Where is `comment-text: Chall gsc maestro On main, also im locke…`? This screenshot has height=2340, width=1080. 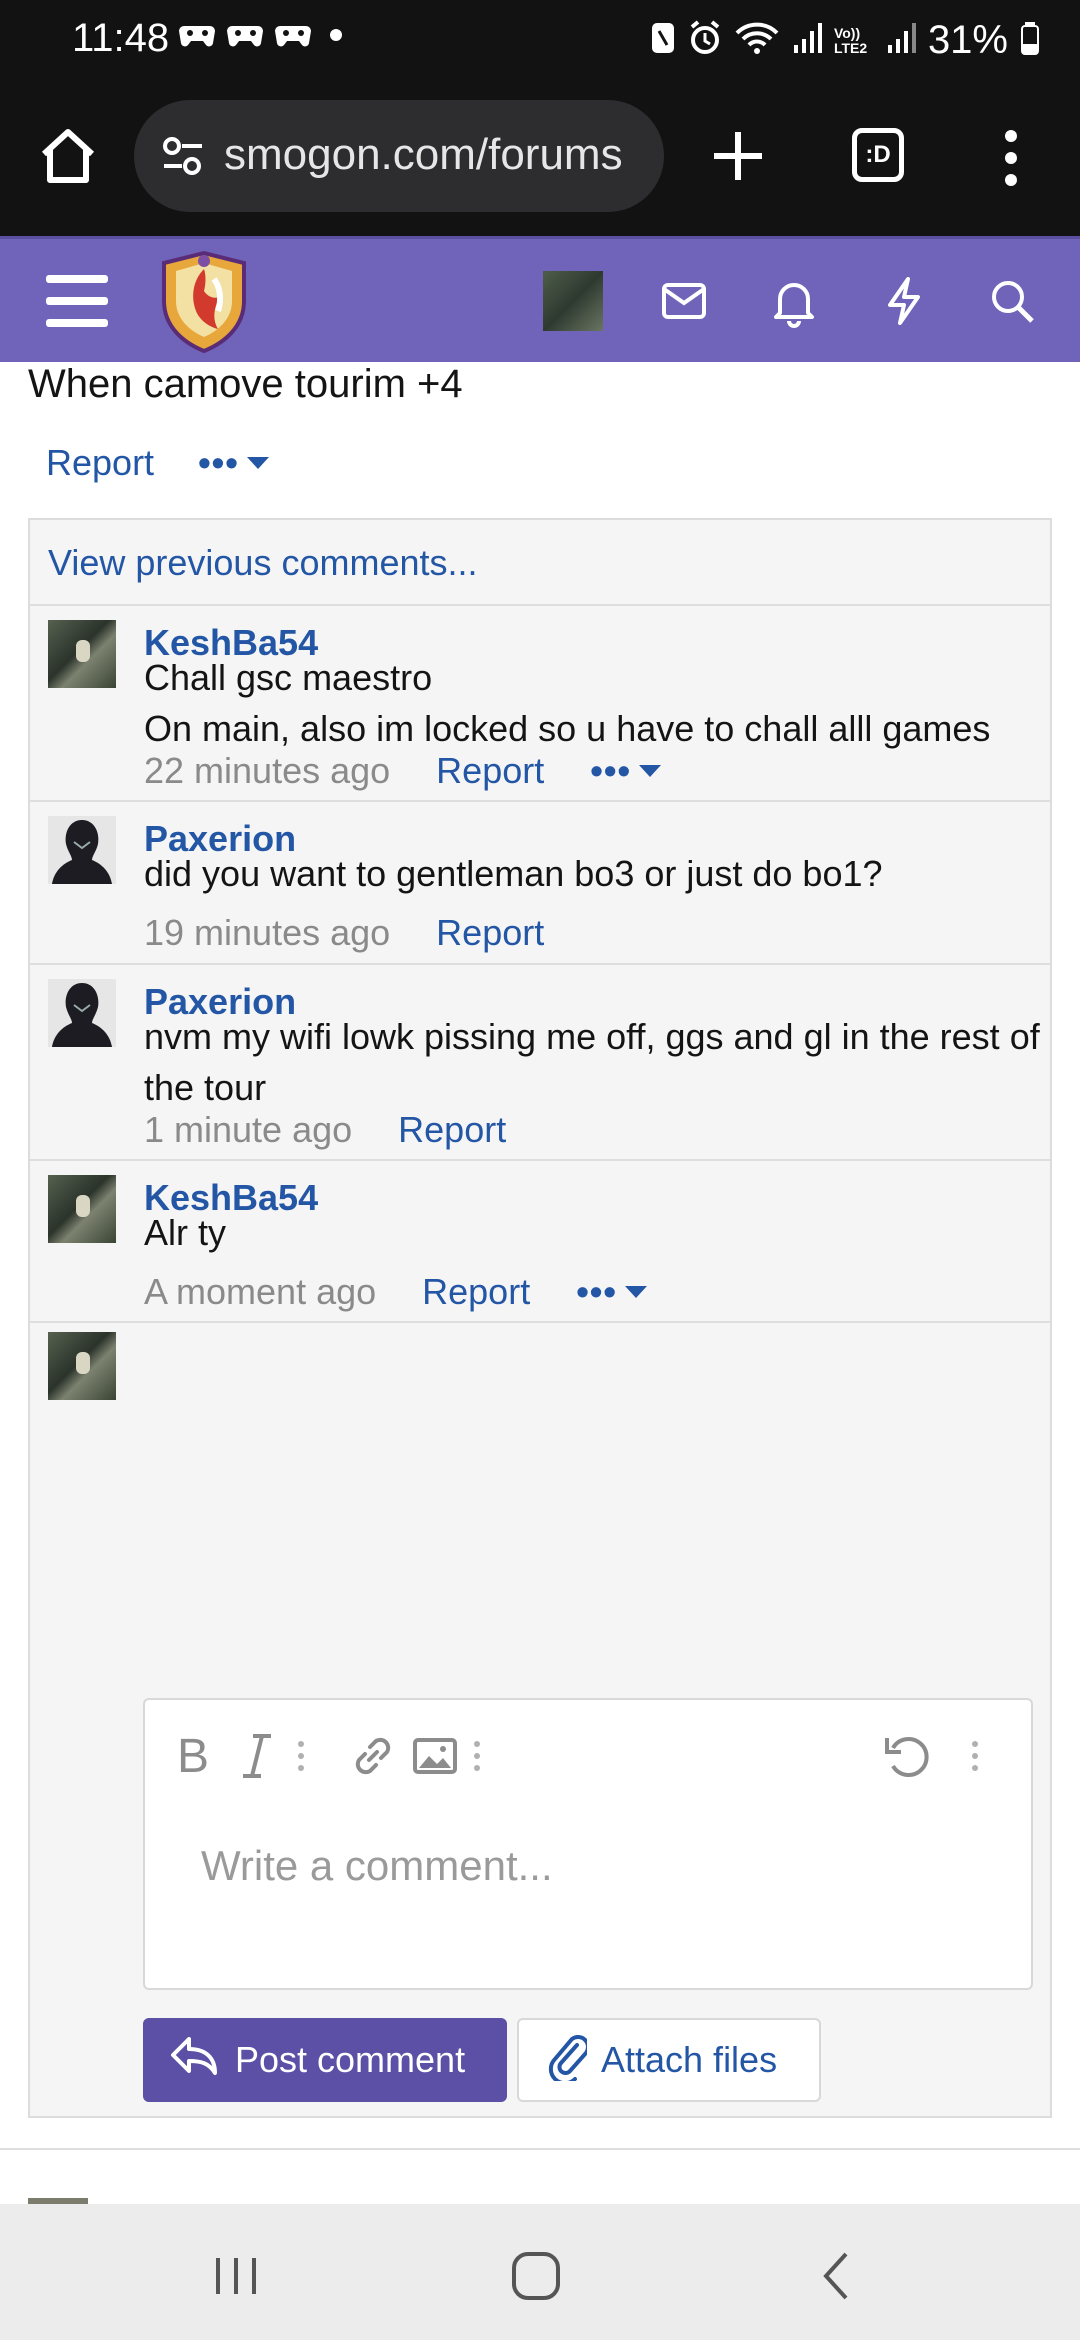 comment-text: Chall gsc maestro On main, also im locke… is located at coordinates (594, 703).